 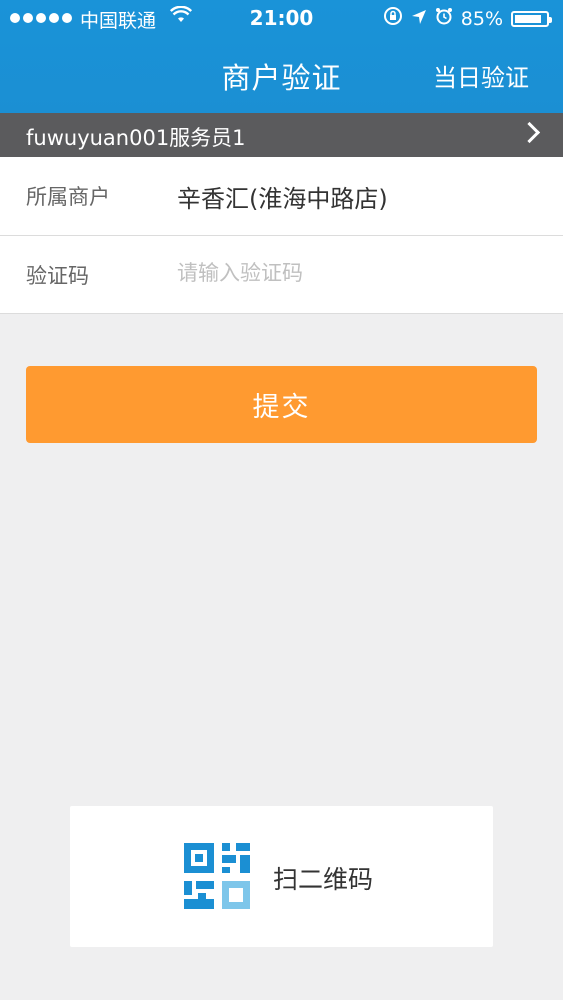 I want to click on status-bar: 中国联通 21:00 85%, so click(x=281, y=19).